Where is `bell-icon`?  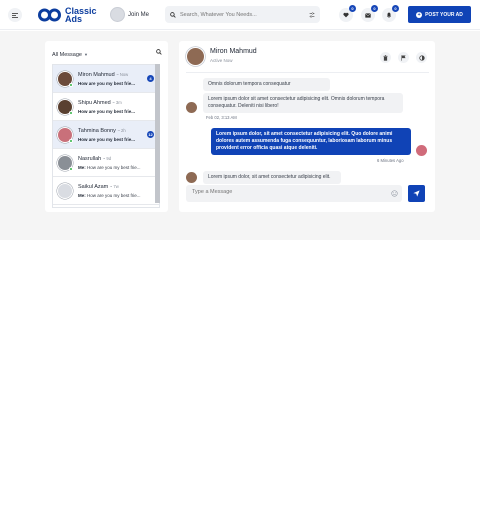 bell-icon is located at coordinates (389, 15).